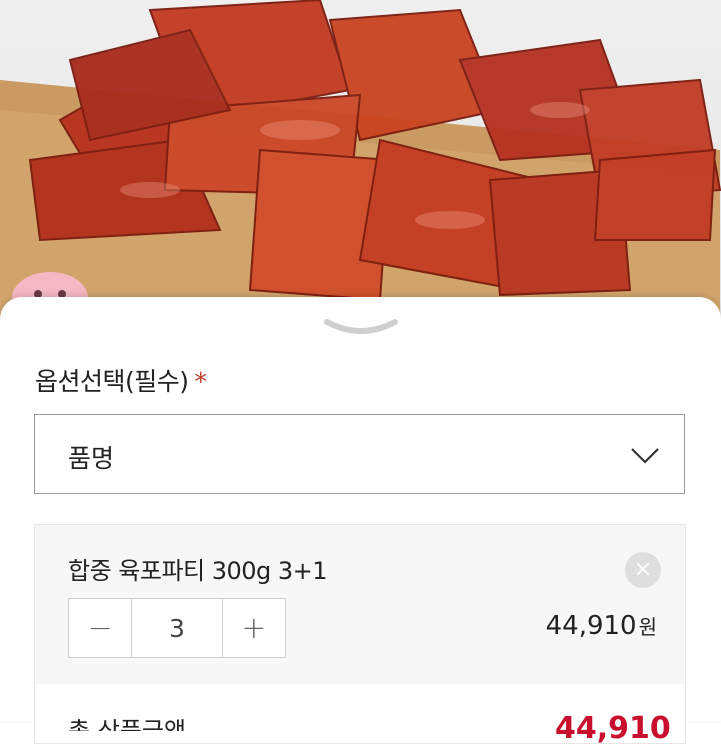 The image size is (721, 746). What do you see at coordinates (112, 381) in the screenshot?
I see `option-label-text: 옵션선택(필수)` at bounding box center [112, 381].